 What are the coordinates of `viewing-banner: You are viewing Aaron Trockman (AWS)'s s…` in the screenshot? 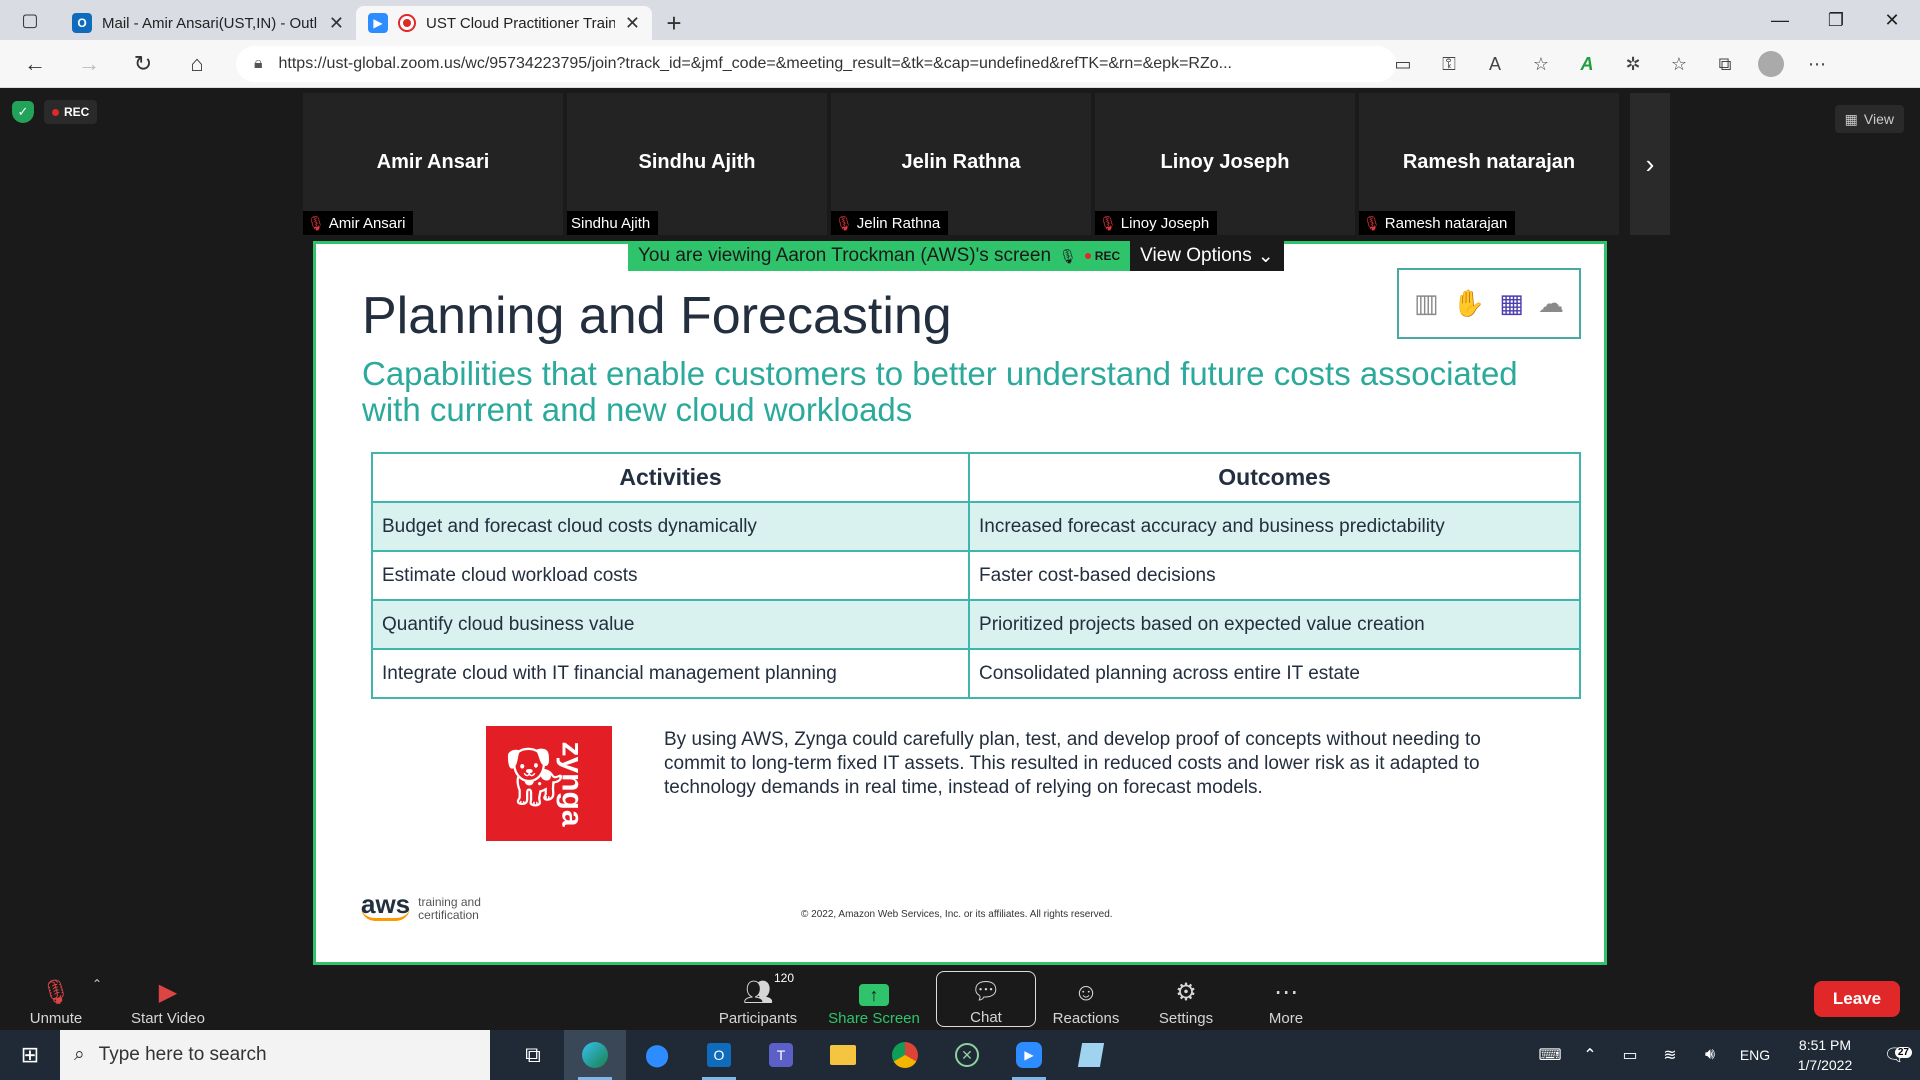 It's located at (956, 256).